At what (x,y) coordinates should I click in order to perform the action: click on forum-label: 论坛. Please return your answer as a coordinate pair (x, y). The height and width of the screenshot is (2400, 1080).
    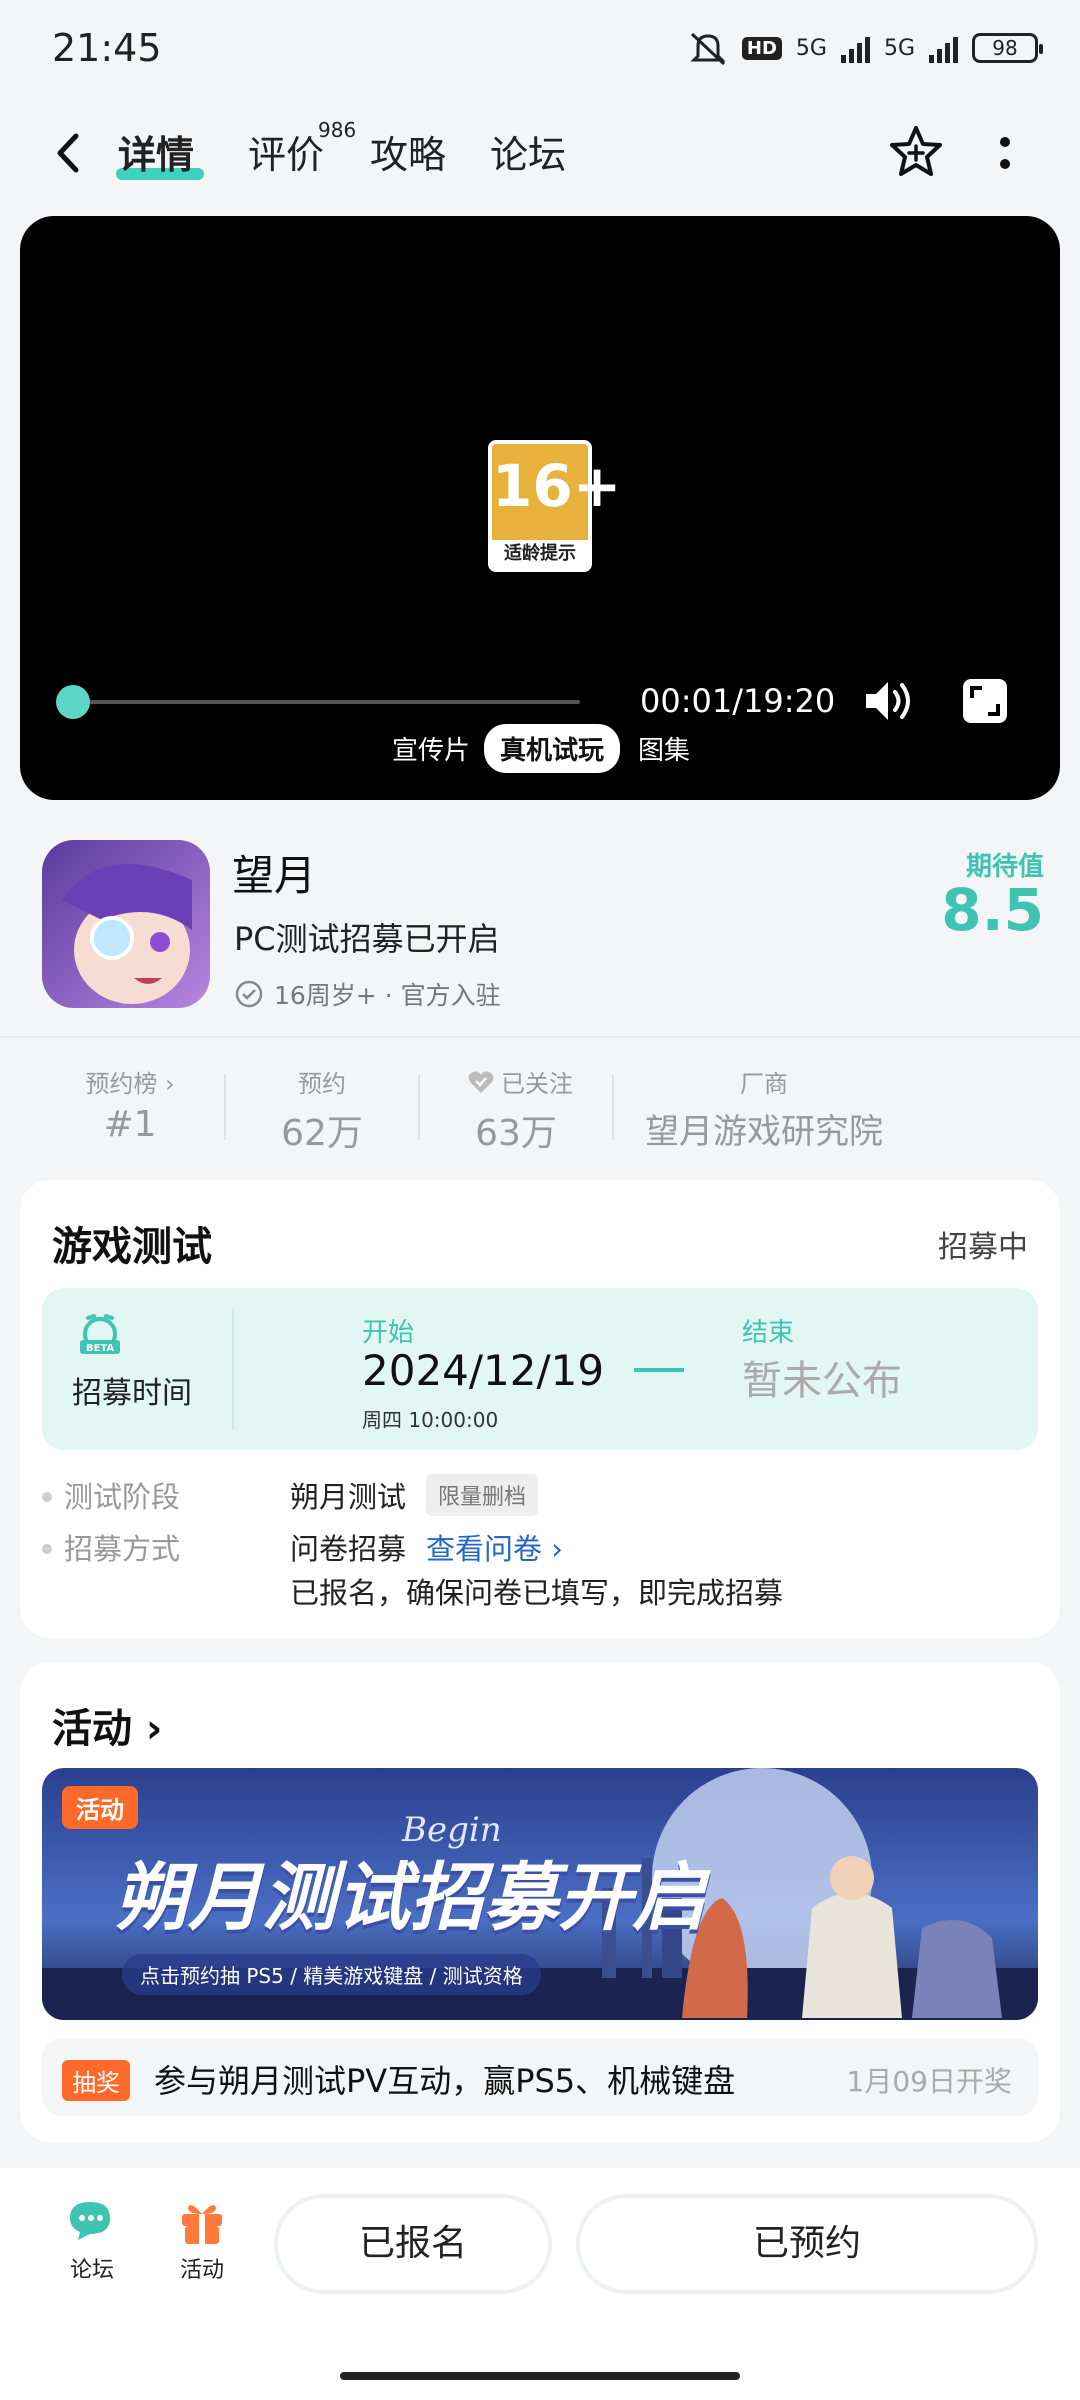
    Looking at the image, I should click on (91, 2270).